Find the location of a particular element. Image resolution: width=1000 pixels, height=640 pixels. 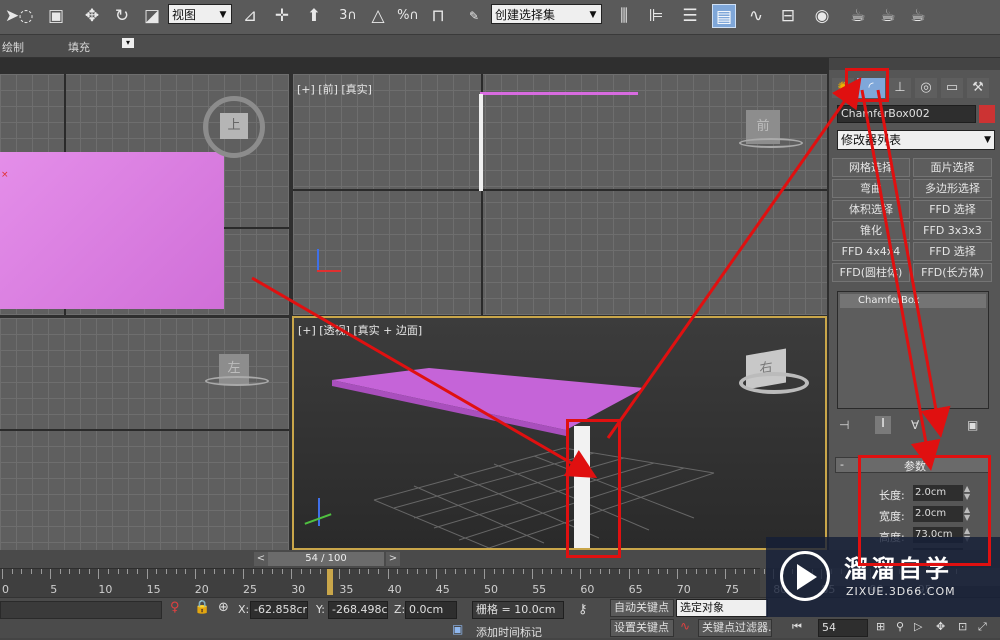

motion-tab: ◎ is located at coordinates (926, 88).